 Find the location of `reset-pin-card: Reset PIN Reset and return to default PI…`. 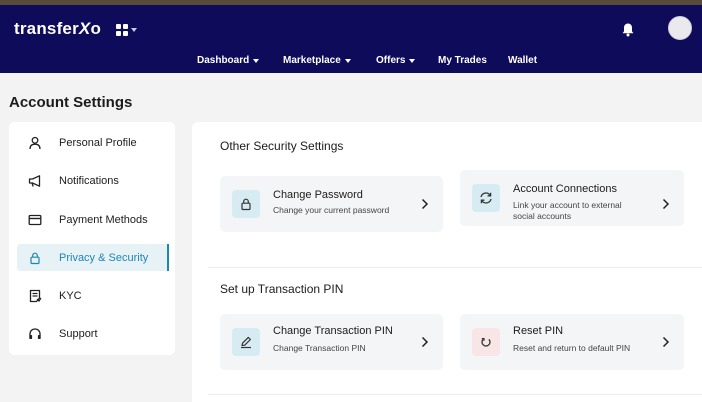

reset-pin-card: Reset PIN Reset and return to default PI… is located at coordinates (572, 342).